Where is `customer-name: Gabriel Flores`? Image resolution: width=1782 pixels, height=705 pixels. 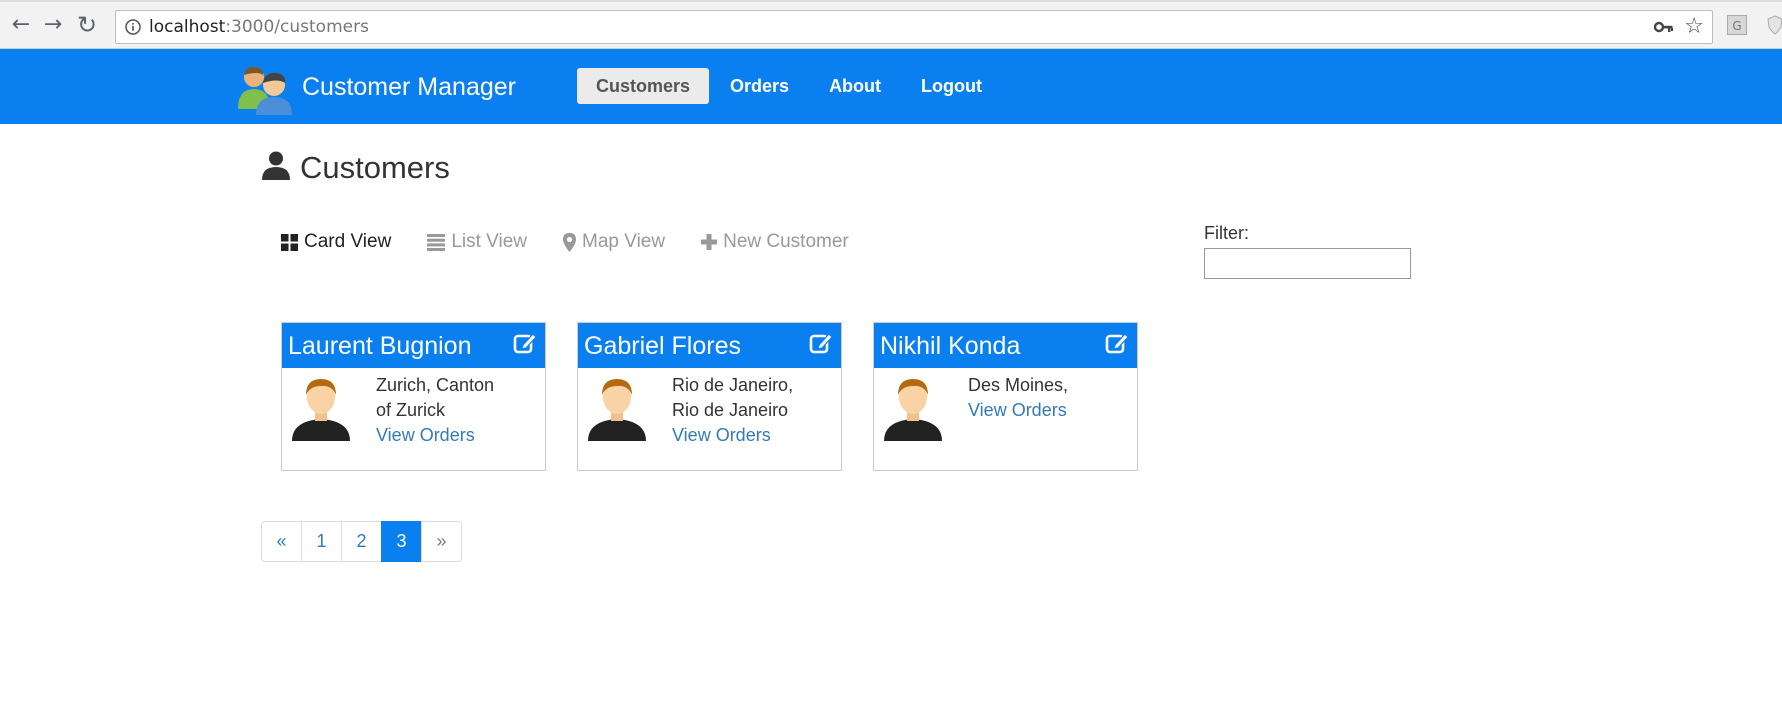
customer-name: Gabriel Flores is located at coordinates (662, 346).